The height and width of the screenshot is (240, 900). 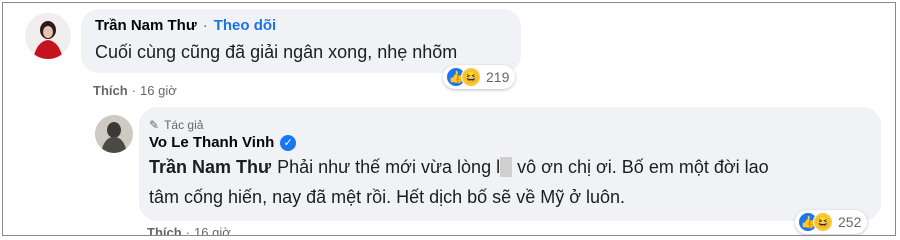 What do you see at coordinates (288, 142) in the screenshot?
I see `verified-badge-icon: ✓` at bounding box center [288, 142].